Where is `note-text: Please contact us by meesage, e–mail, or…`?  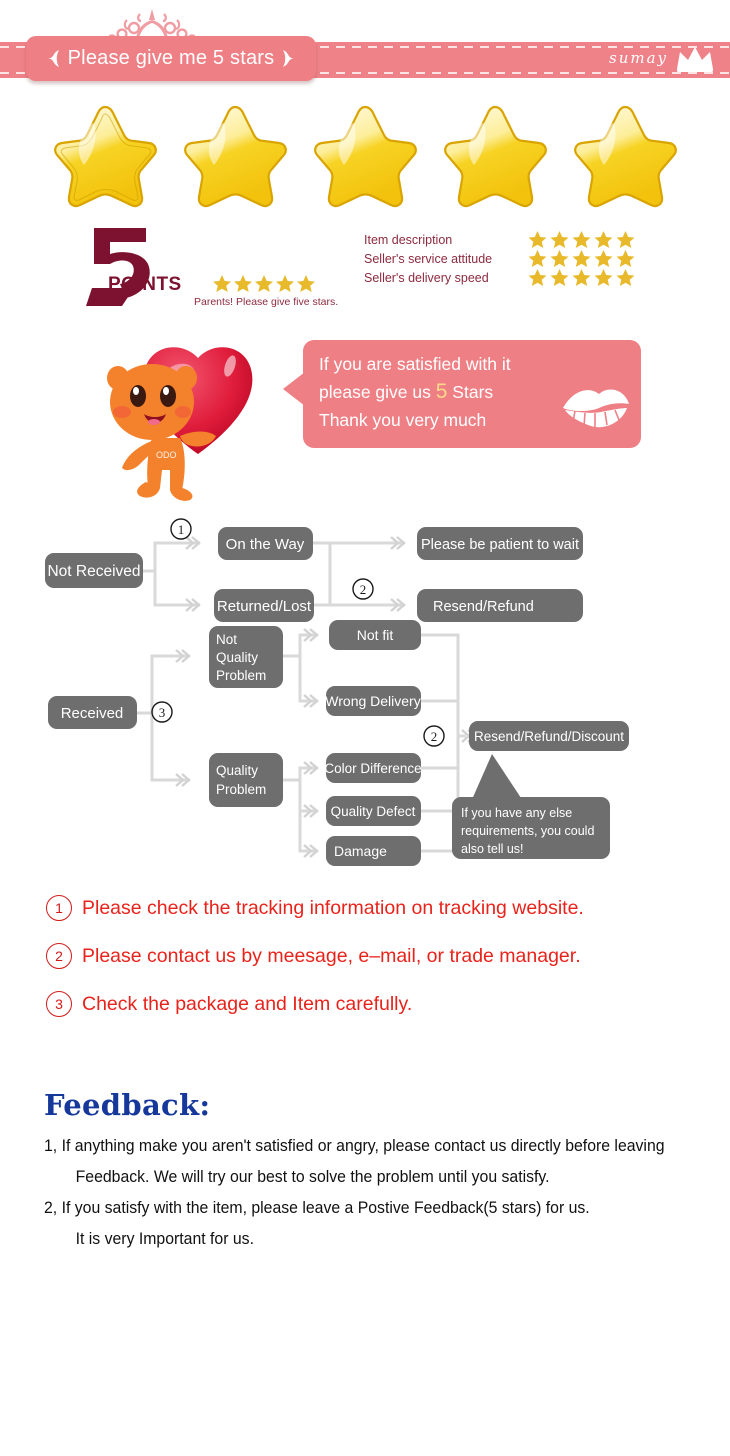
note-text: Please contact us by meesage, e–mail, or… is located at coordinates (331, 955).